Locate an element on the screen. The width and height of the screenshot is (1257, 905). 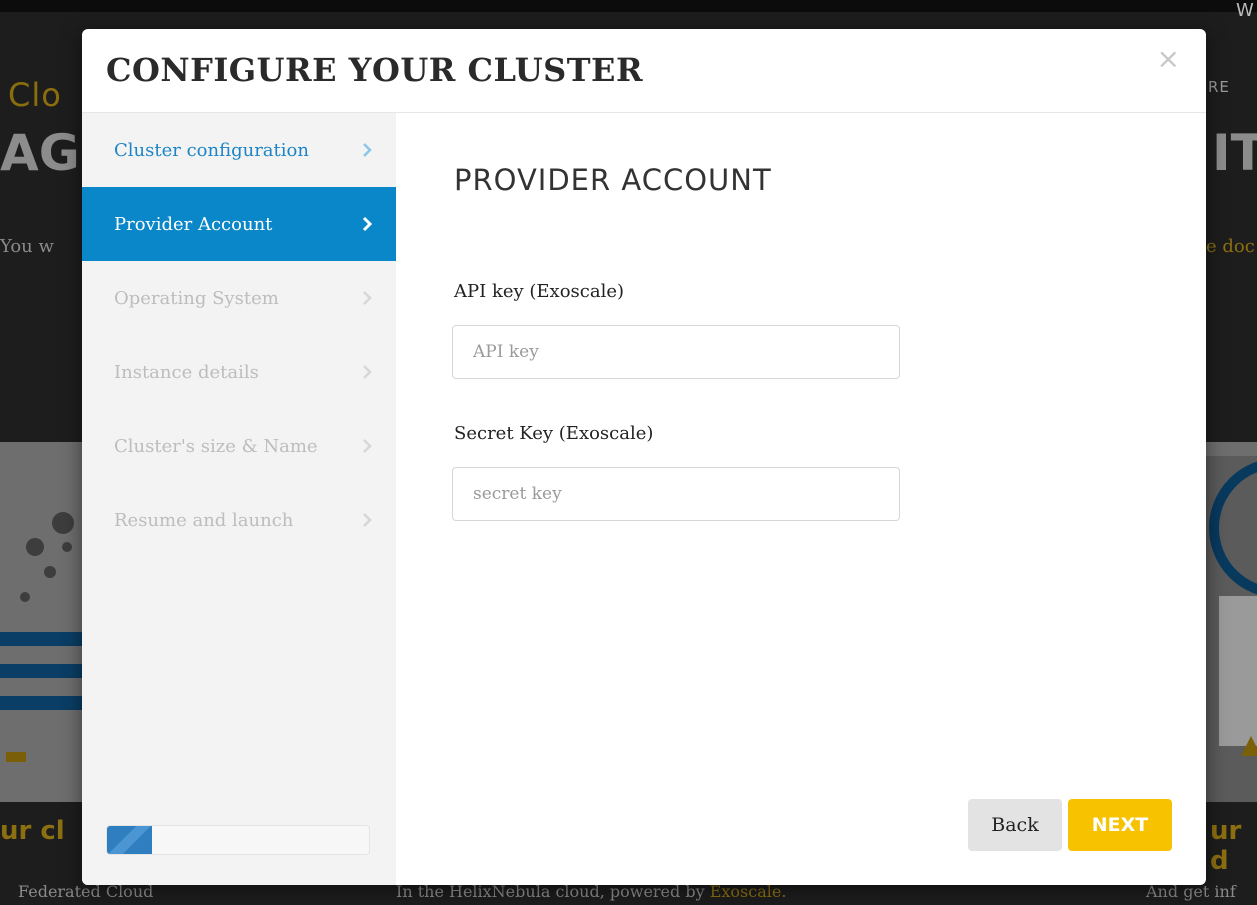
hero-heading-right: IT is located at coordinates (1234, 153).